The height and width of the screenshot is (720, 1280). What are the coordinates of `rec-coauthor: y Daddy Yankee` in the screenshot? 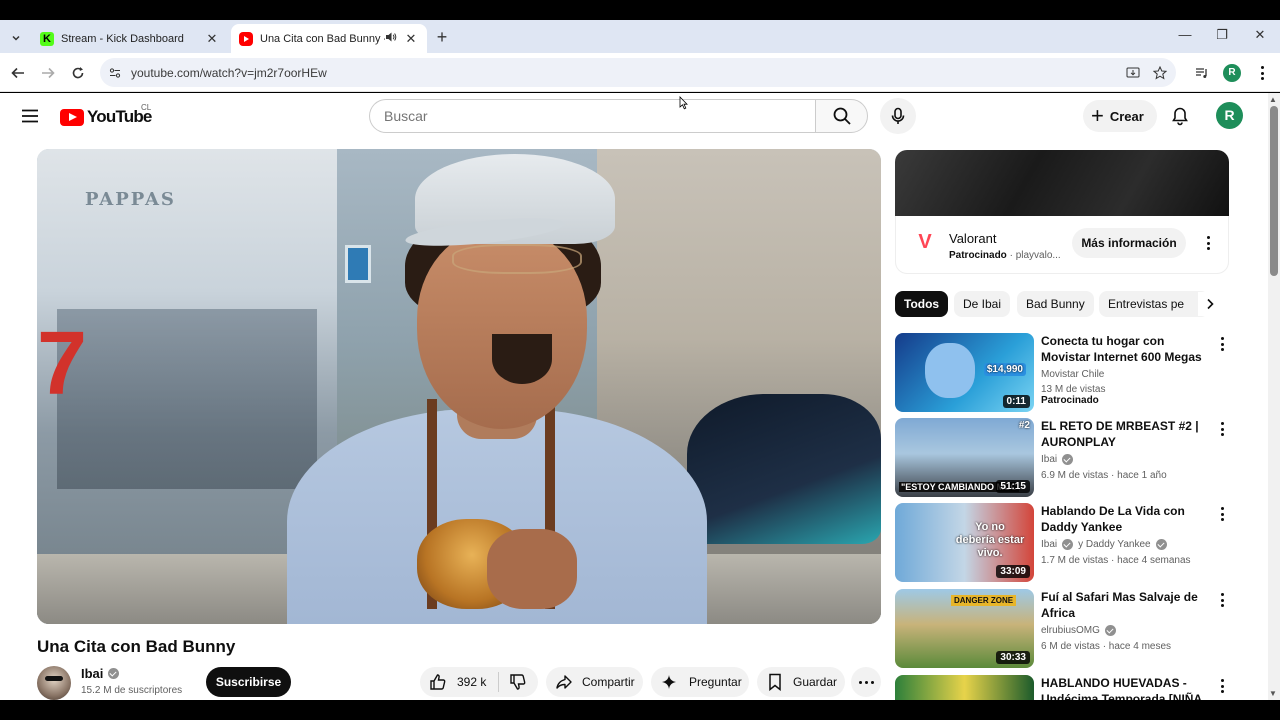 It's located at (1114, 544).